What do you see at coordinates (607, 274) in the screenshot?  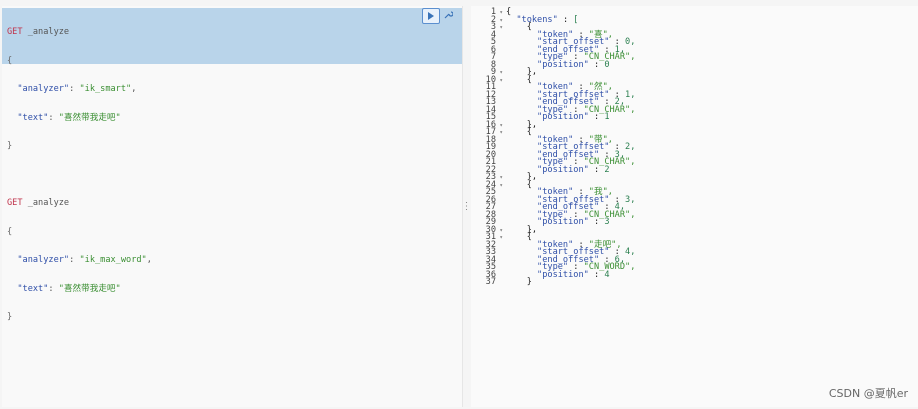 I see `json-value: 4` at bounding box center [607, 274].